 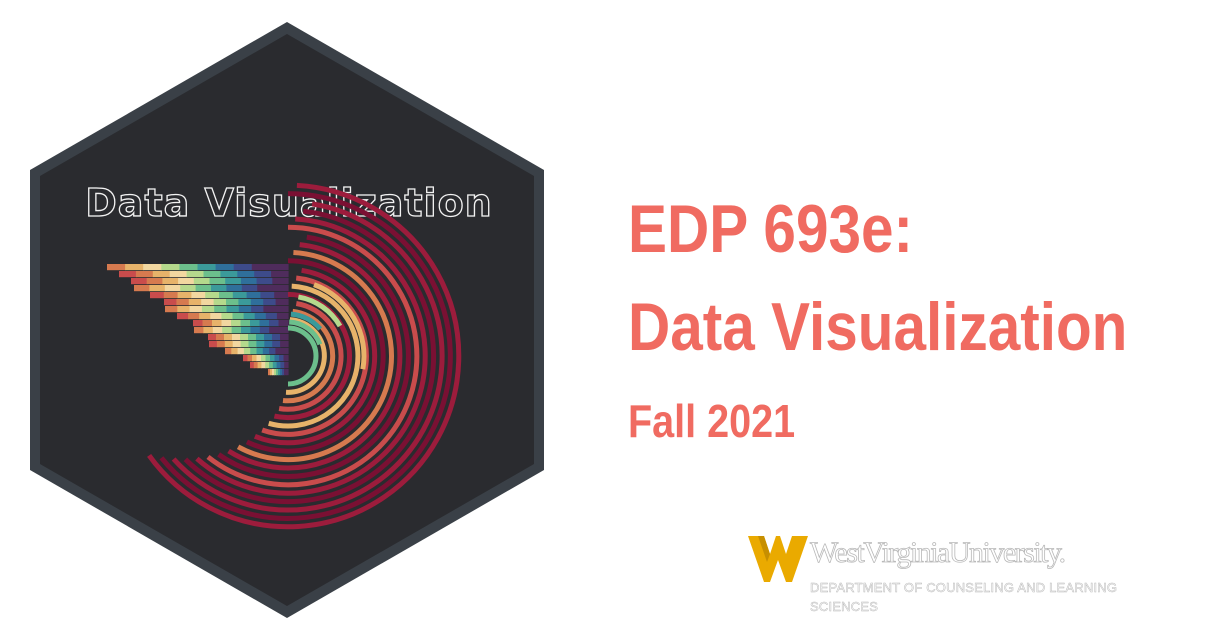 What do you see at coordinates (938, 553) in the screenshot?
I see `university-name: WestVirginiaUniversity.` at bounding box center [938, 553].